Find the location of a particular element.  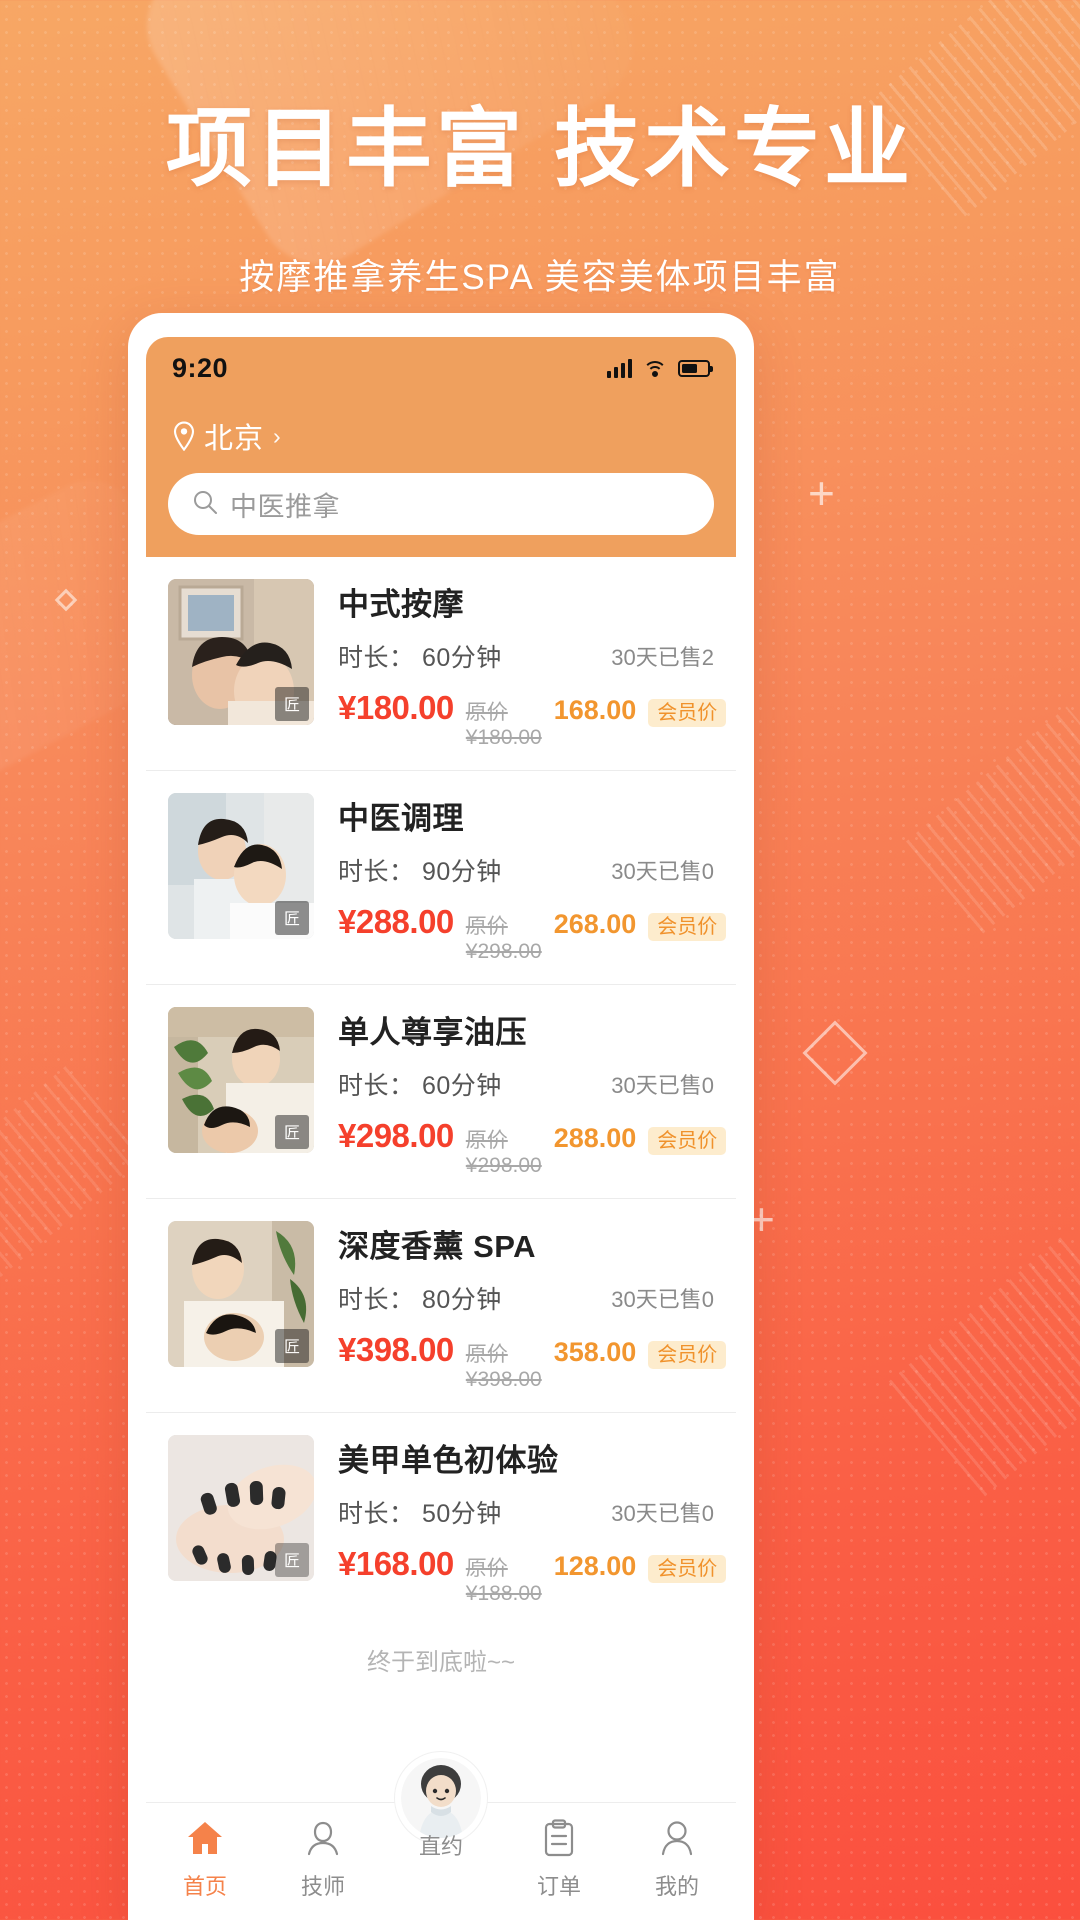

booking-avatar is located at coordinates (441, 1798).